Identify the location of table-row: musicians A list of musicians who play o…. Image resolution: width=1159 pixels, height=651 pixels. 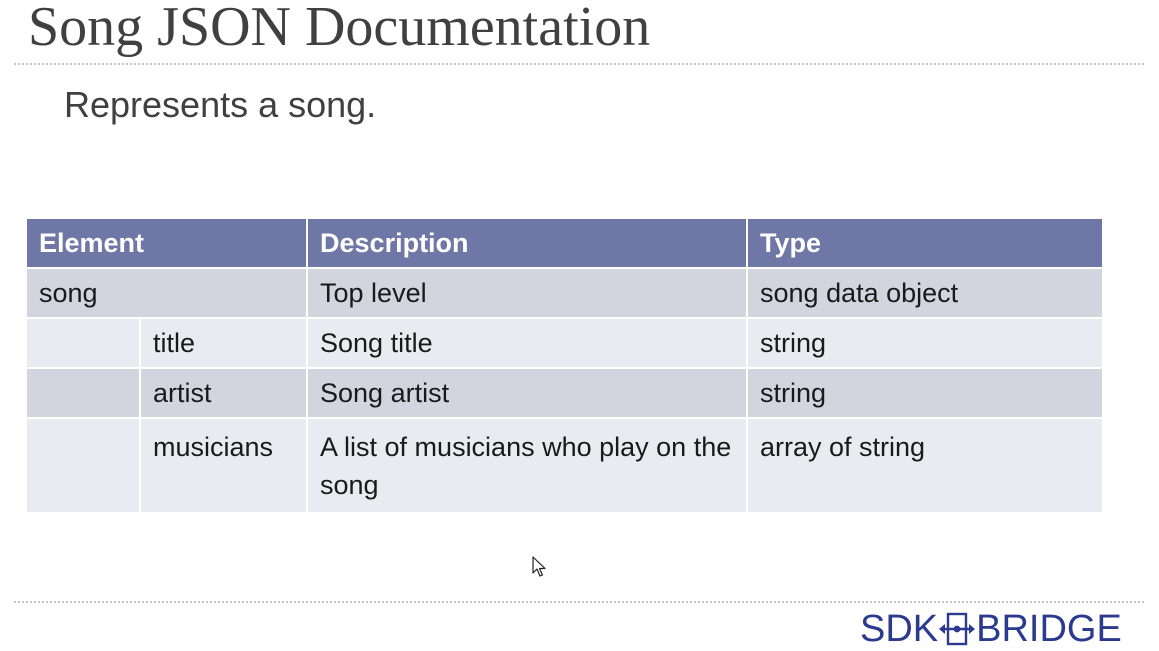
(565, 465).